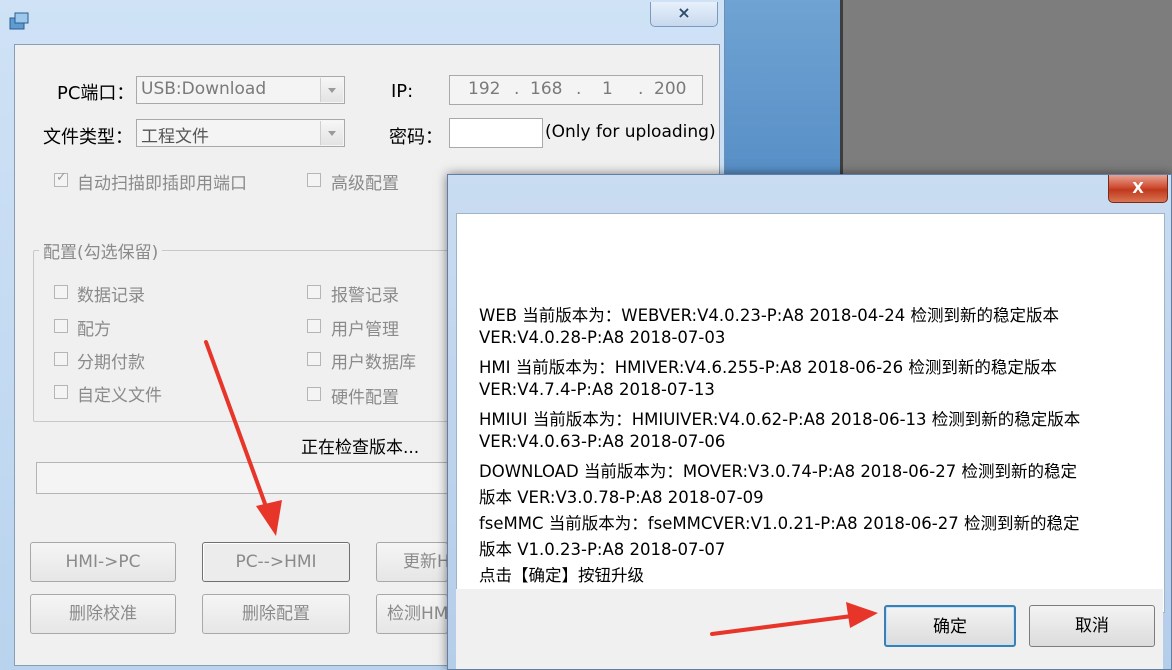 The width and height of the screenshot is (1172, 670). I want to click on advanced-config-label: 高级配置, so click(365, 184).